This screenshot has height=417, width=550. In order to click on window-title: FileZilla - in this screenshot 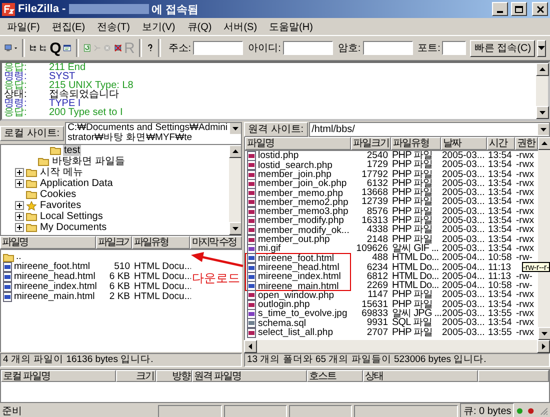, I will do `click(42, 9)`.